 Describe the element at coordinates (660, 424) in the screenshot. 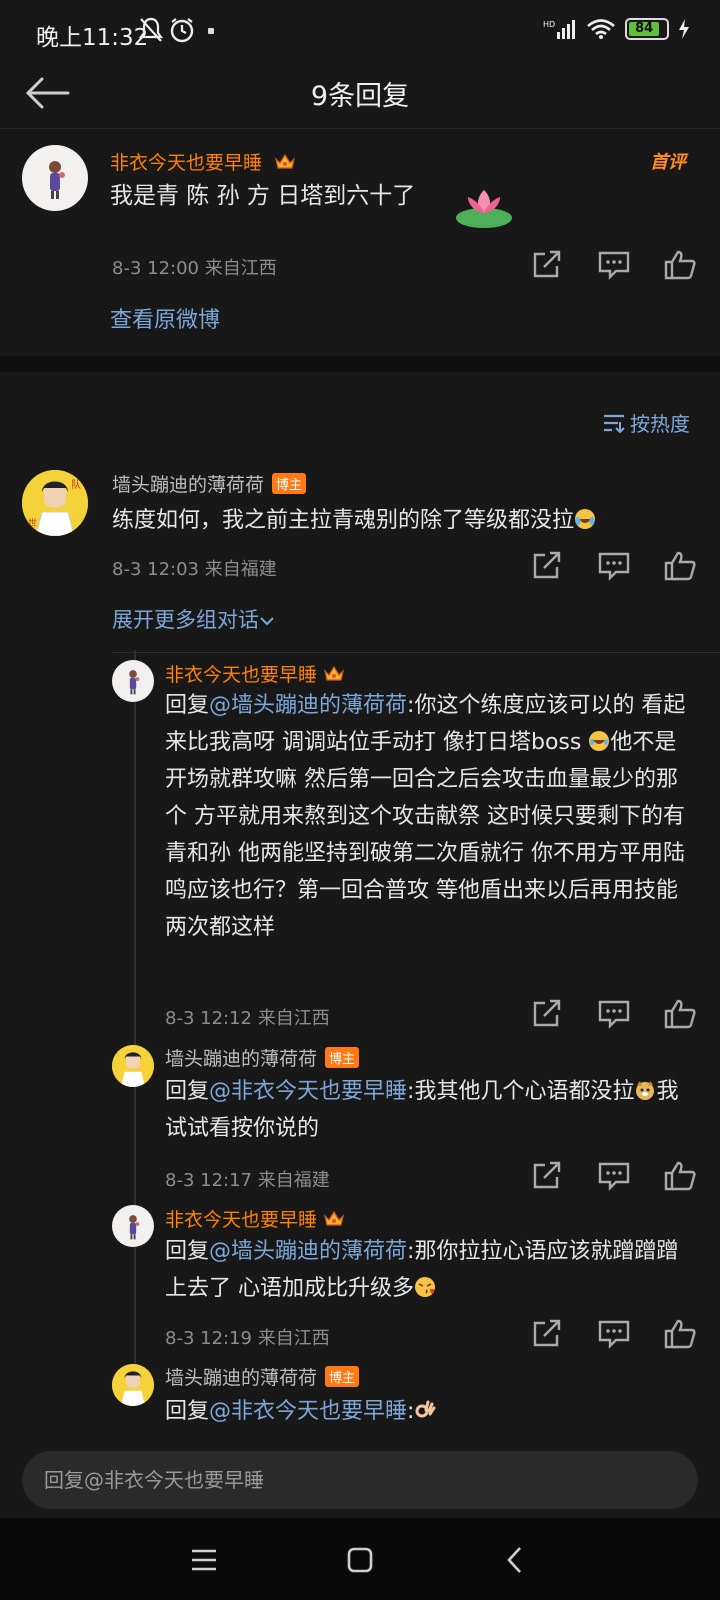

I see `sort-label: 按热度` at that location.